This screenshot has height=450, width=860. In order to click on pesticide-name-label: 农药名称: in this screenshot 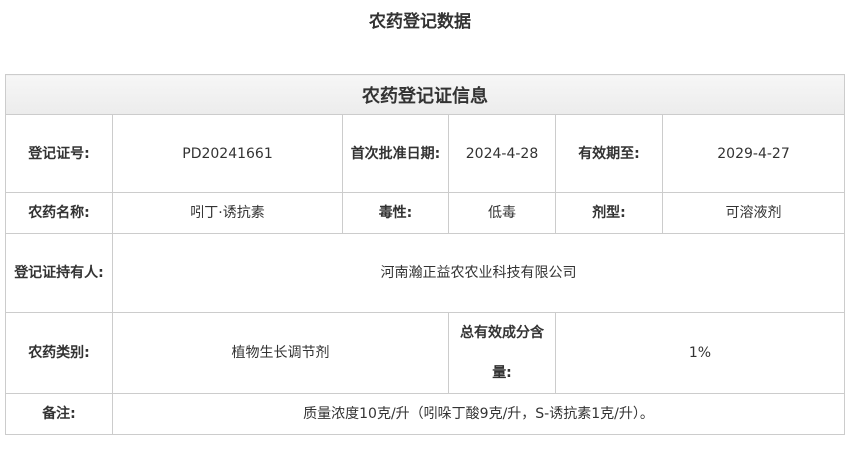, I will do `click(59, 213)`.